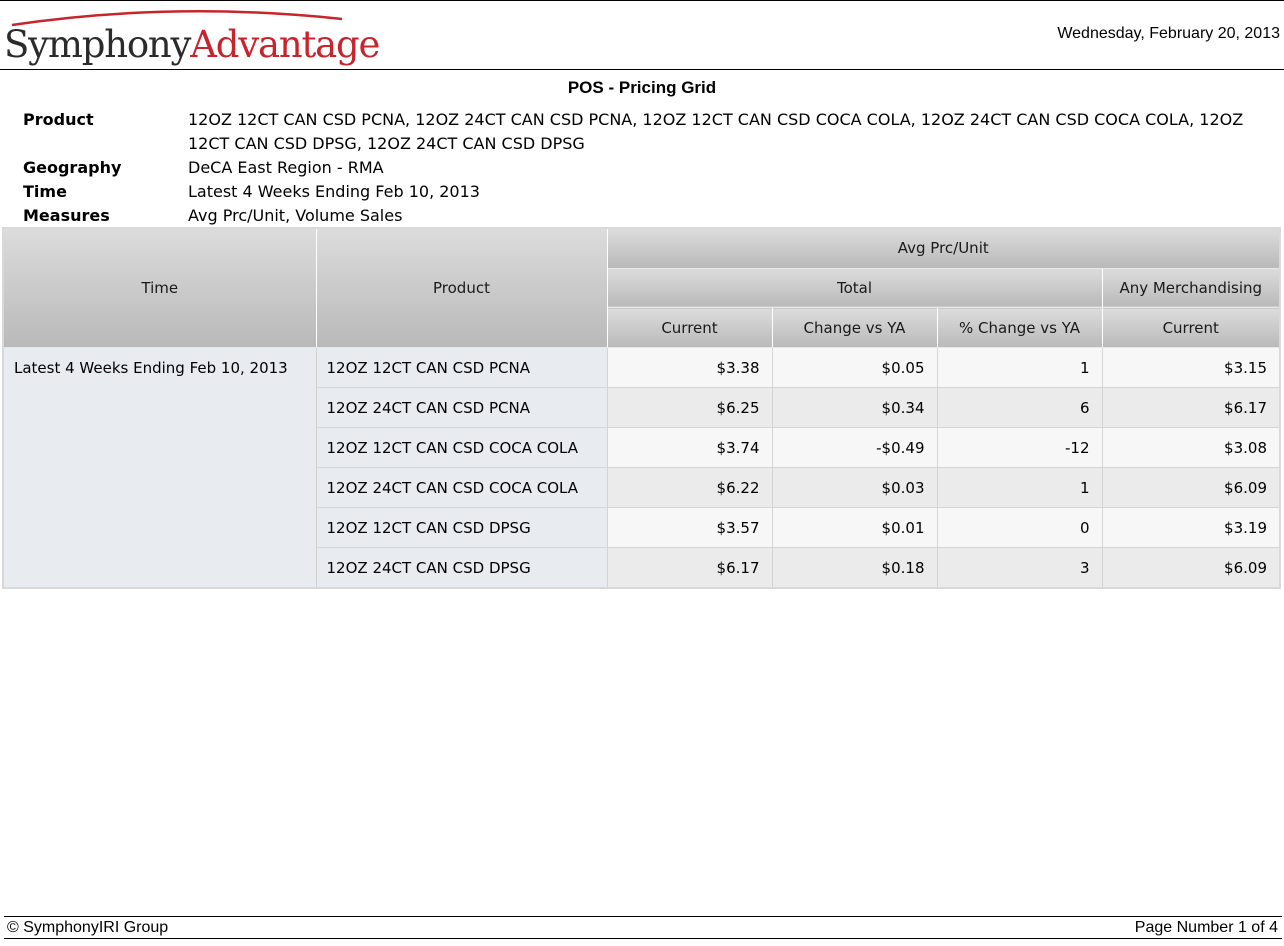 The width and height of the screenshot is (1284, 946). I want to click on cell-merch-current: $3.19, so click(1191, 527).